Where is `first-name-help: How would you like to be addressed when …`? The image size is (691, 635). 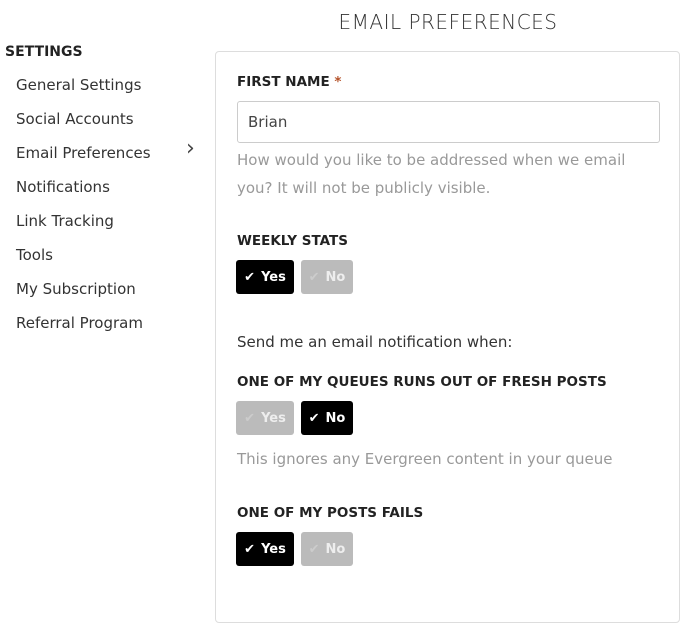 first-name-help: How would you like to be addressed when … is located at coordinates (431, 174).